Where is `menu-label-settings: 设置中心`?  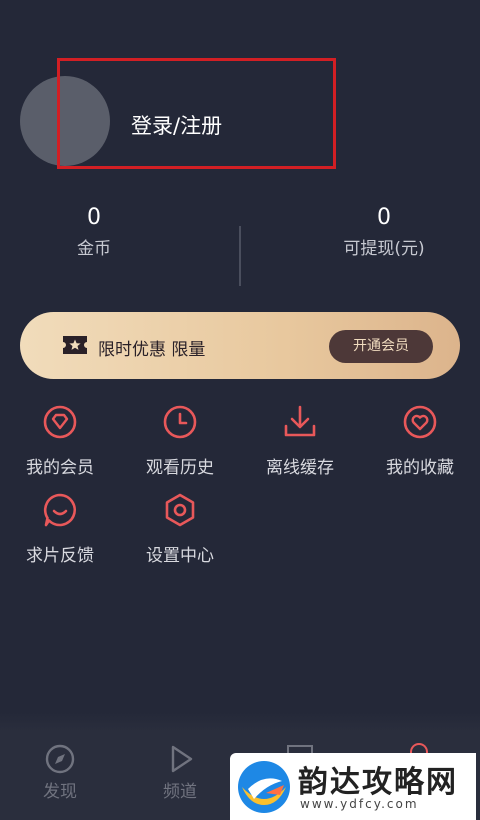 menu-label-settings: 设置中心 is located at coordinates (180, 556).